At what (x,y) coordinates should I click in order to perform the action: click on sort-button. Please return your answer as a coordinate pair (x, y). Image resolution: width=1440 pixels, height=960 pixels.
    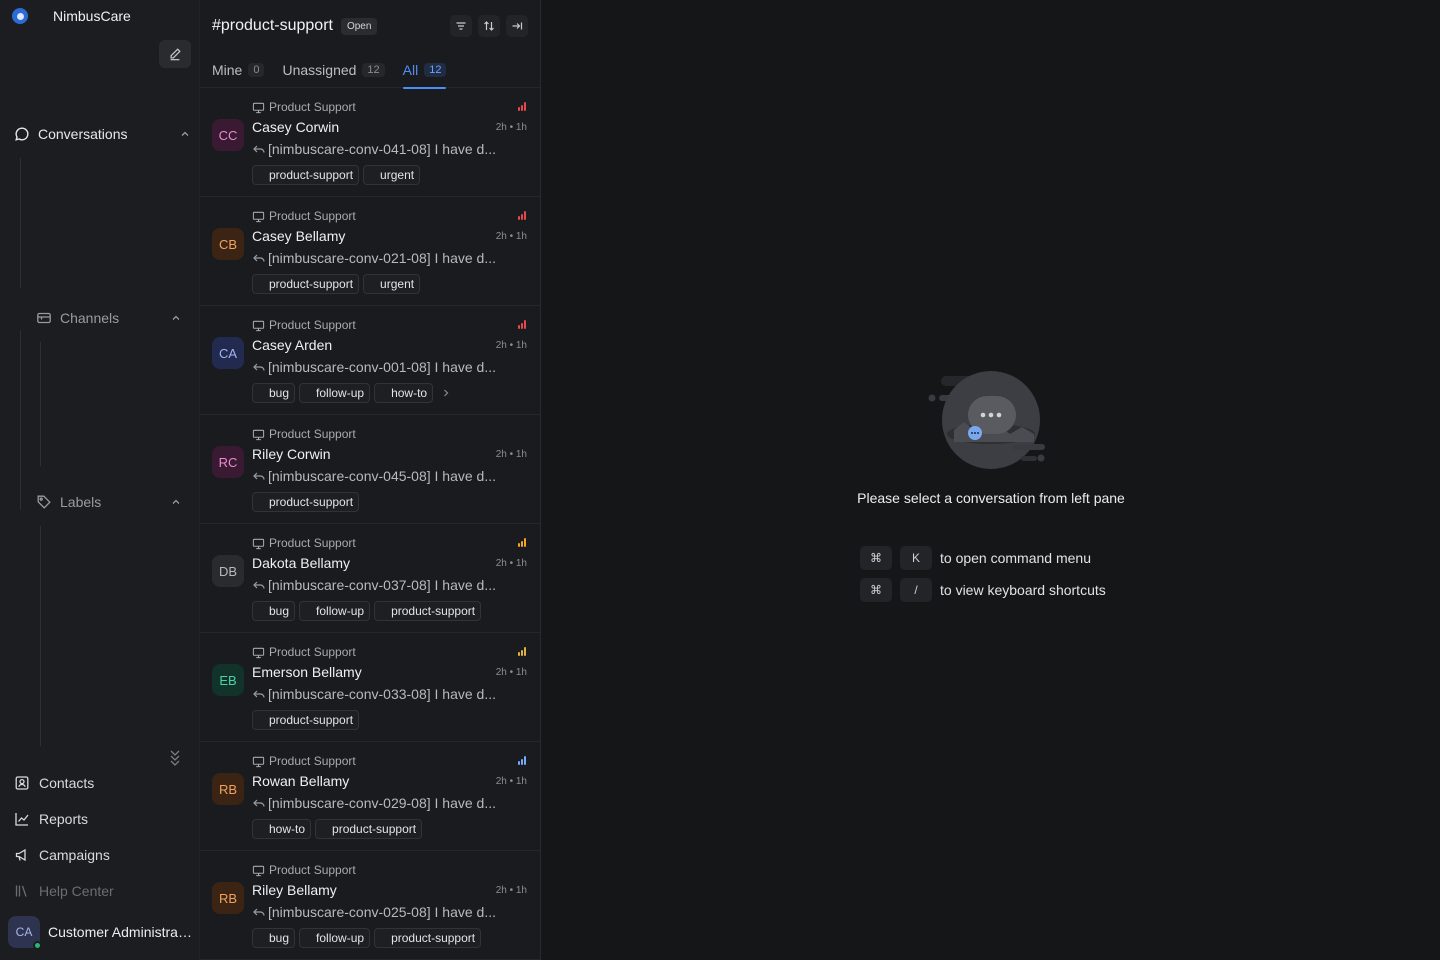
    Looking at the image, I should click on (489, 26).